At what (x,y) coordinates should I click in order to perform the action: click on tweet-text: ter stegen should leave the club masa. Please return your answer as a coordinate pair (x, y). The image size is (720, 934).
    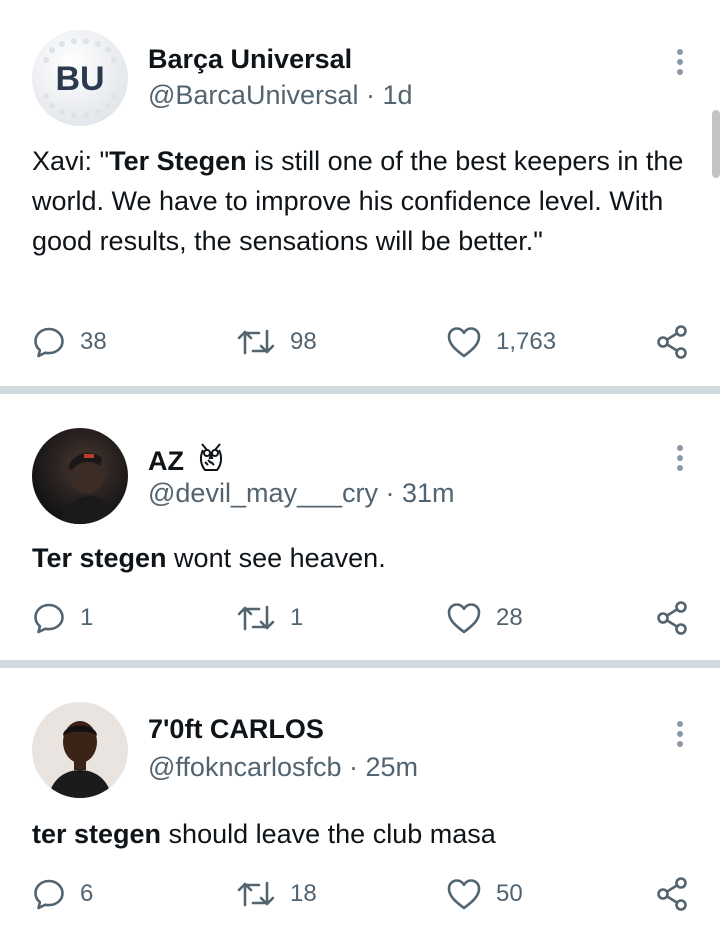
    Looking at the image, I should click on (264, 834).